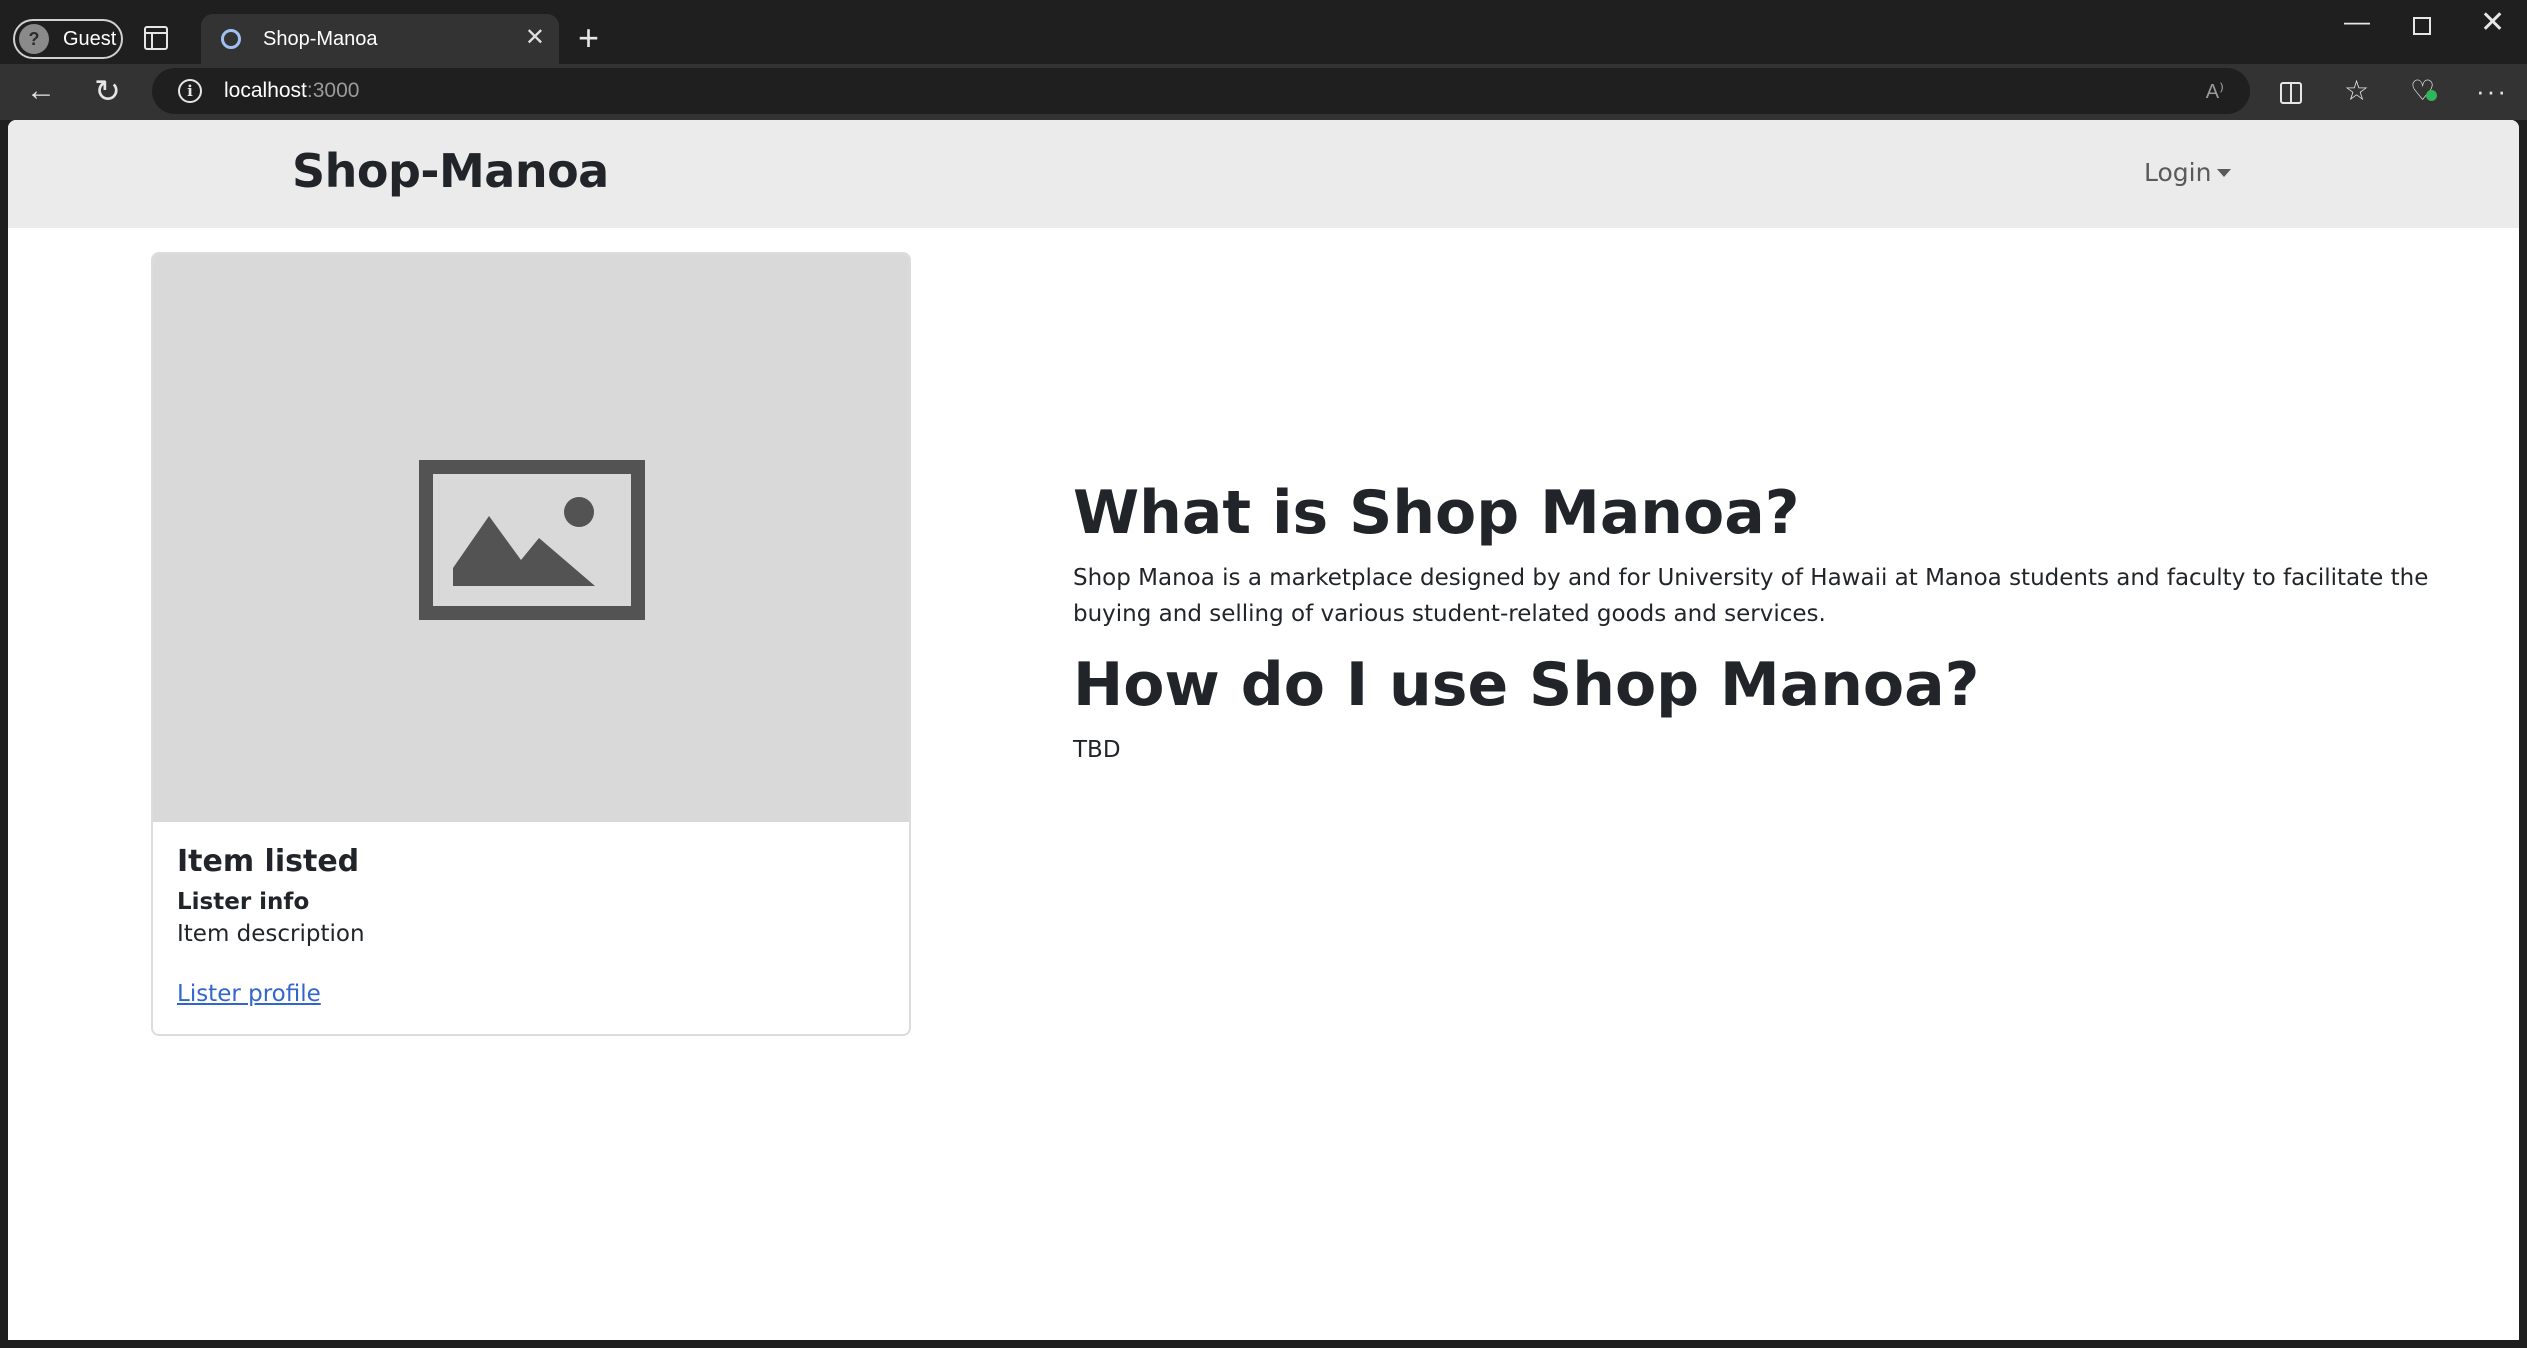 This screenshot has height=1348, width=2527. I want to click on heading-how-to-use: How do I use Shop Manoa?, so click(1526, 685).